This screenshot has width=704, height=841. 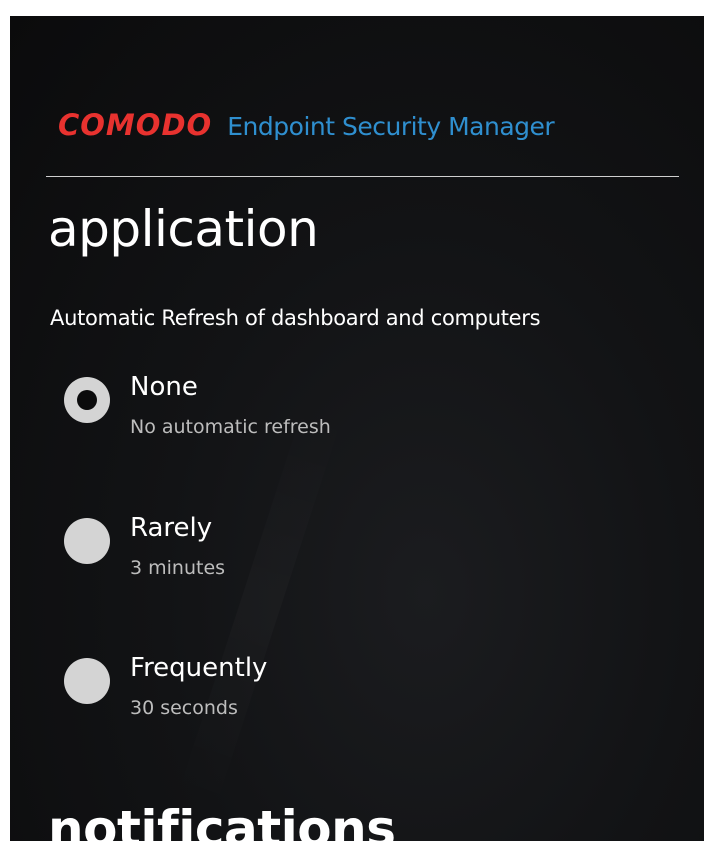 I want to click on option-title: Rarely, so click(x=171, y=528).